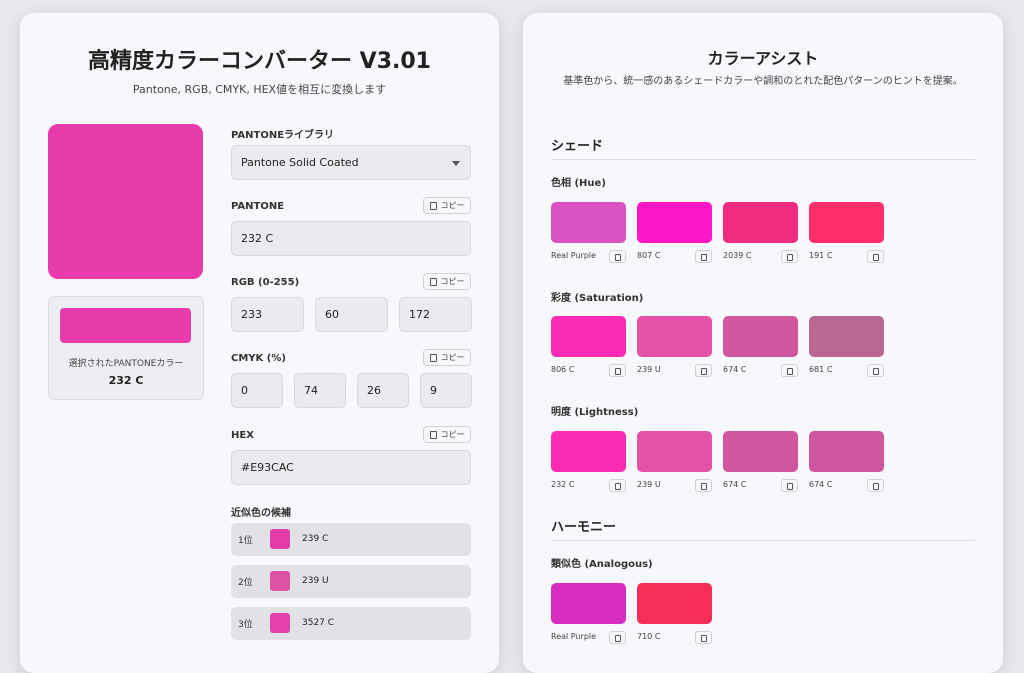 Image resolution: width=1024 pixels, height=673 pixels. What do you see at coordinates (126, 380) in the screenshot?
I see `selected-color-value: 232 C` at bounding box center [126, 380].